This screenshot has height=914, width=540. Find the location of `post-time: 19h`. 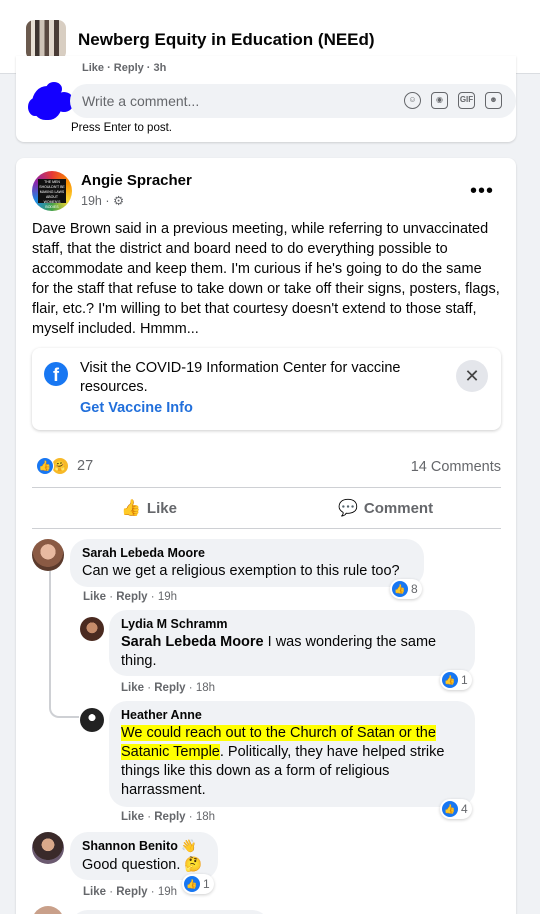

post-time: 19h is located at coordinates (91, 201).